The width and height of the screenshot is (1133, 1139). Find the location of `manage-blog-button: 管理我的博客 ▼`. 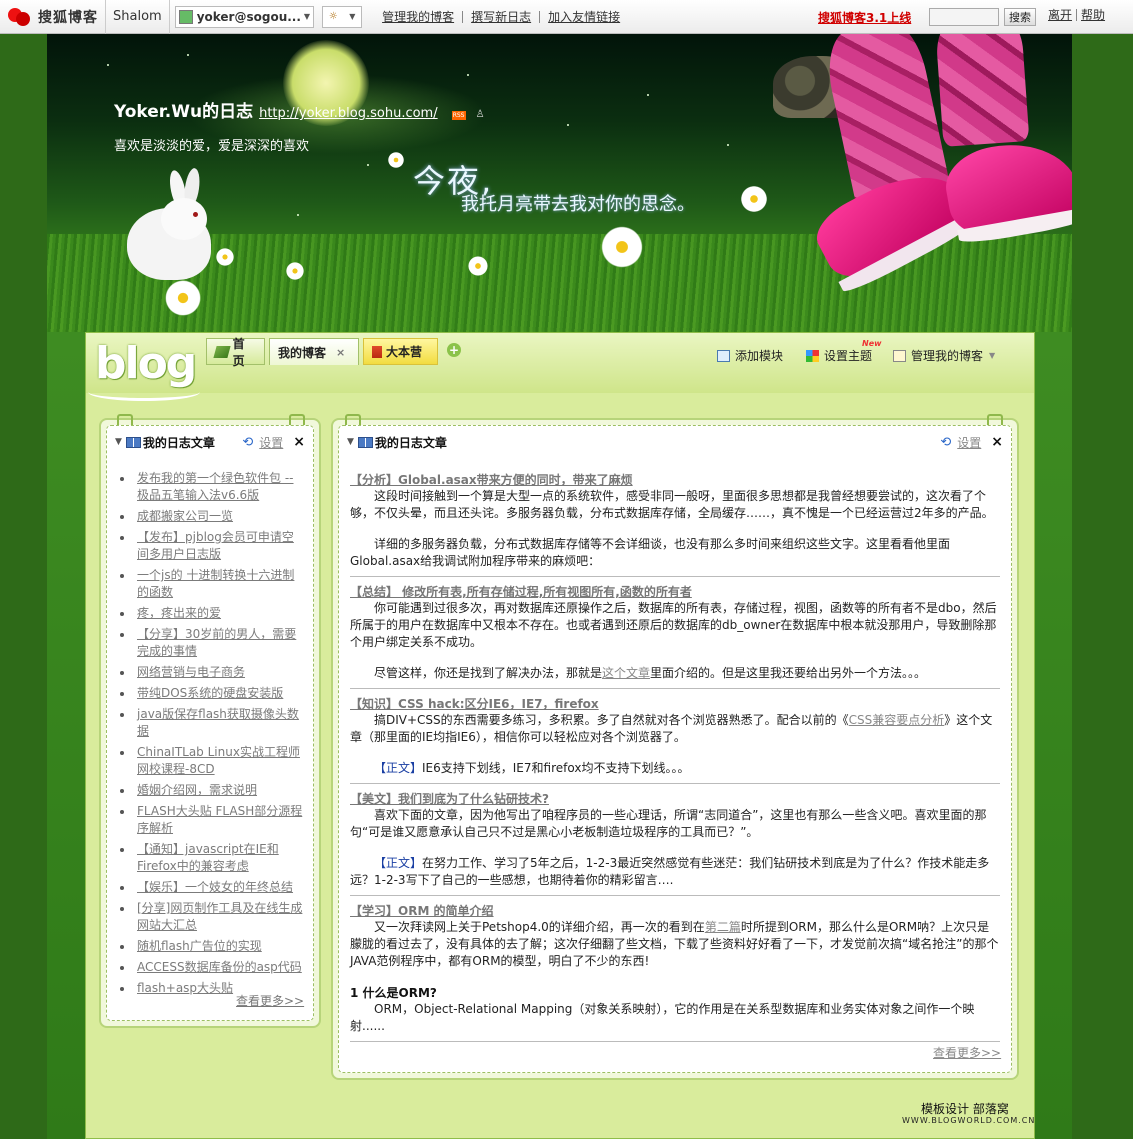

manage-blog-button: 管理我的博客 ▼ is located at coordinates (944, 355).